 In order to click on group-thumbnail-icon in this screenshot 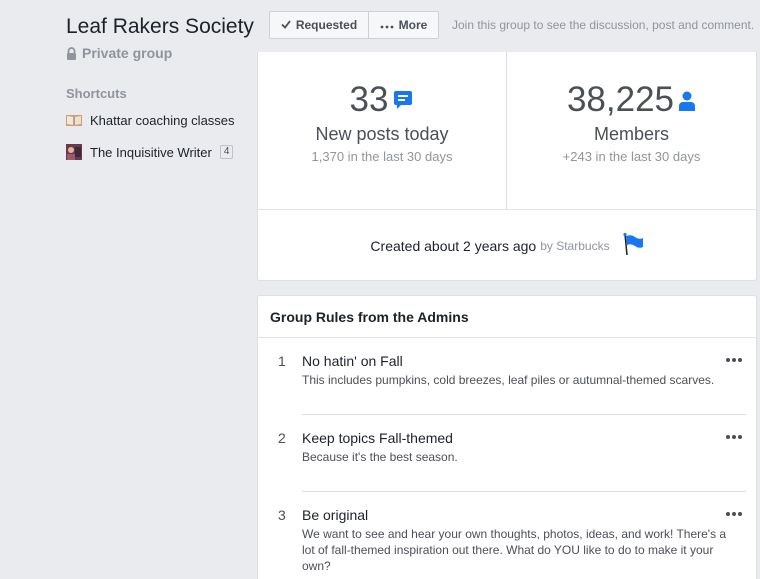, I will do `click(74, 152)`.